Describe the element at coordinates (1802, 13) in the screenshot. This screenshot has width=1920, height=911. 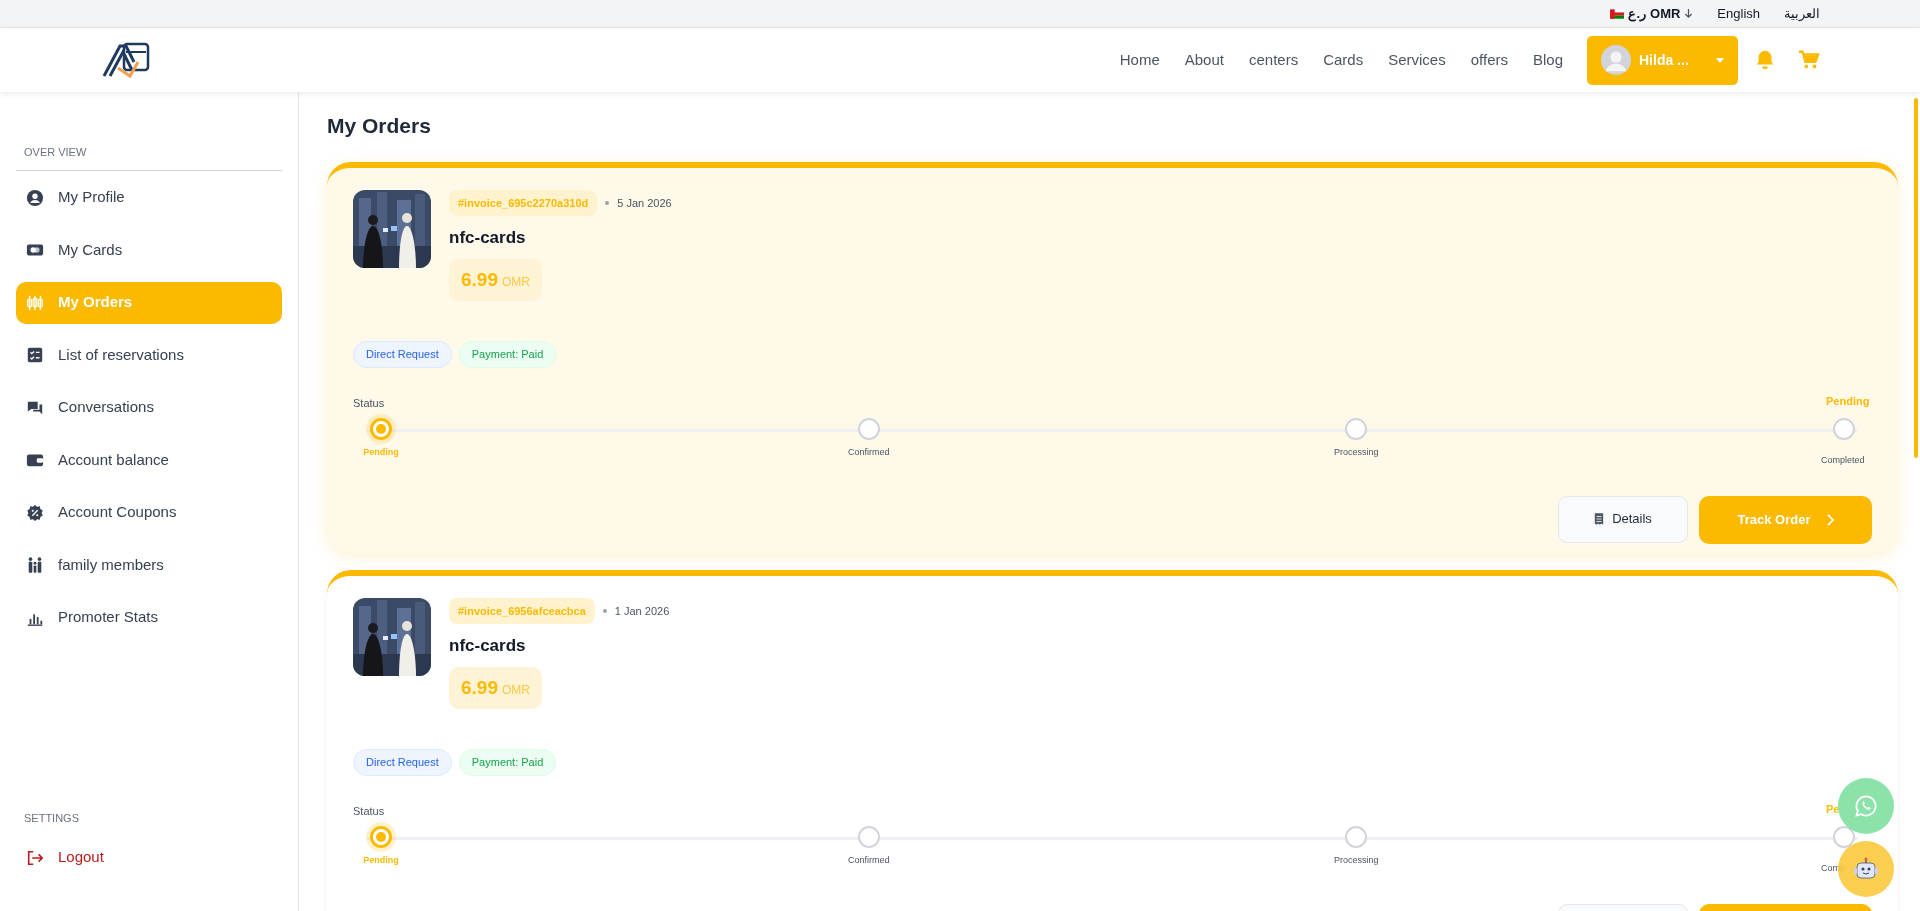
I see `language-link: العربية` at that location.